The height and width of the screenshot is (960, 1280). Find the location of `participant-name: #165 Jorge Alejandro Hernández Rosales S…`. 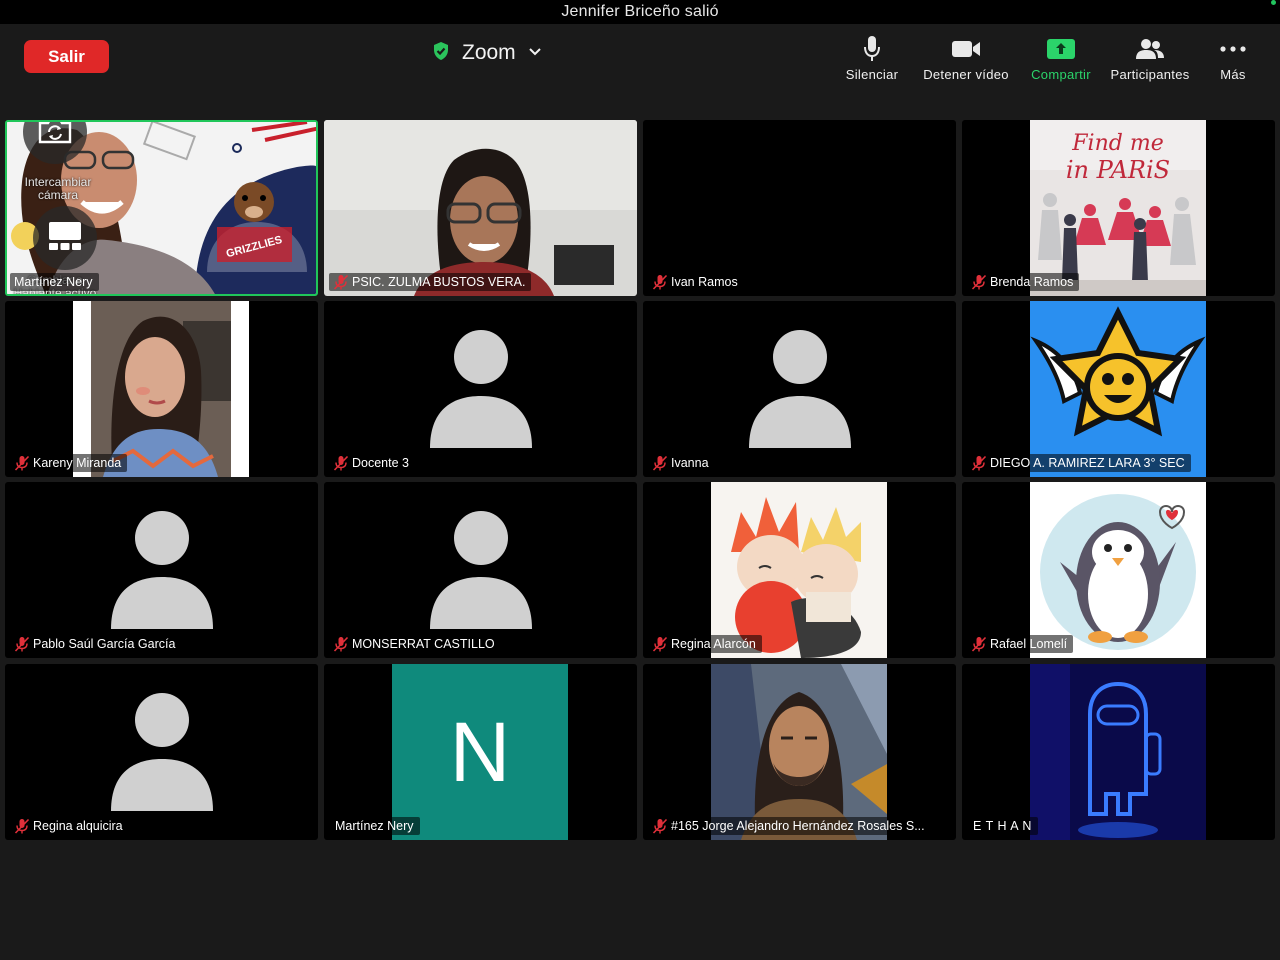

participant-name: #165 Jorge Alejandro Hernández Rosales S… is located at coordinates (798, 826).